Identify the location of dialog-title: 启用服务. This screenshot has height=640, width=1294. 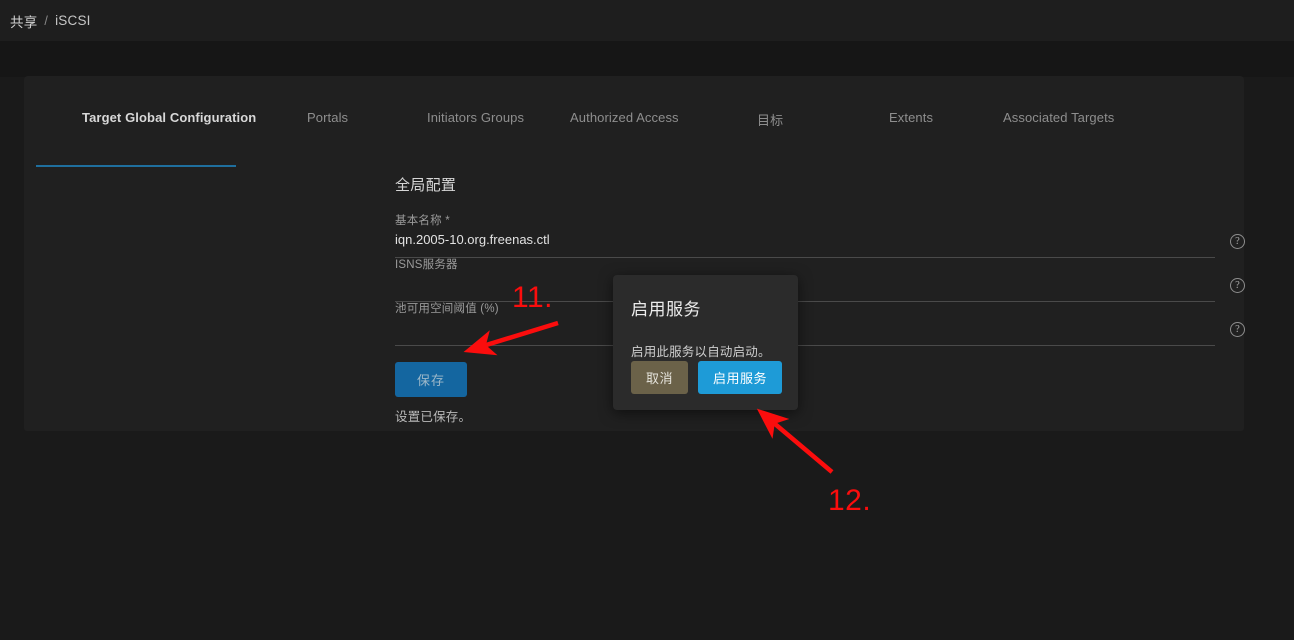
(666, 309).